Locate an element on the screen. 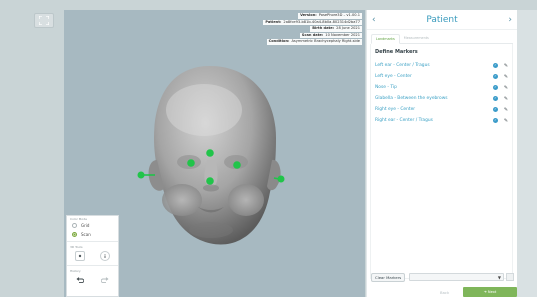  info-birth-date: Birth date: 28 June 2021 is located at coordinates (336, 29).